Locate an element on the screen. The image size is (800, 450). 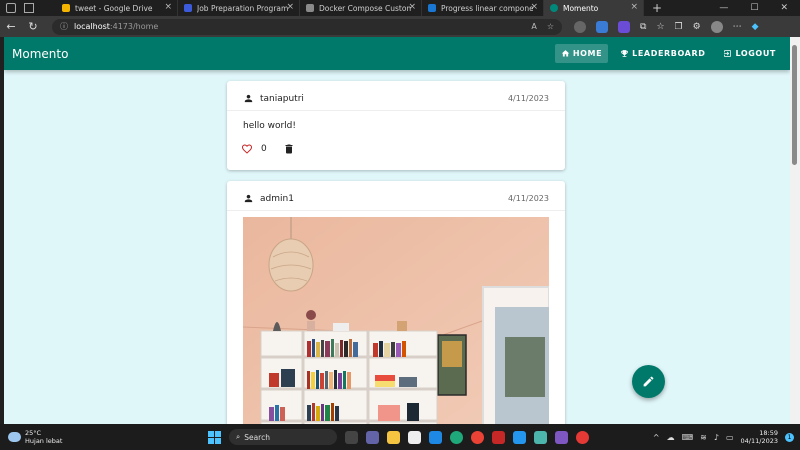
favorite-star-icon: ☆ is located at coordinates (550, 26).